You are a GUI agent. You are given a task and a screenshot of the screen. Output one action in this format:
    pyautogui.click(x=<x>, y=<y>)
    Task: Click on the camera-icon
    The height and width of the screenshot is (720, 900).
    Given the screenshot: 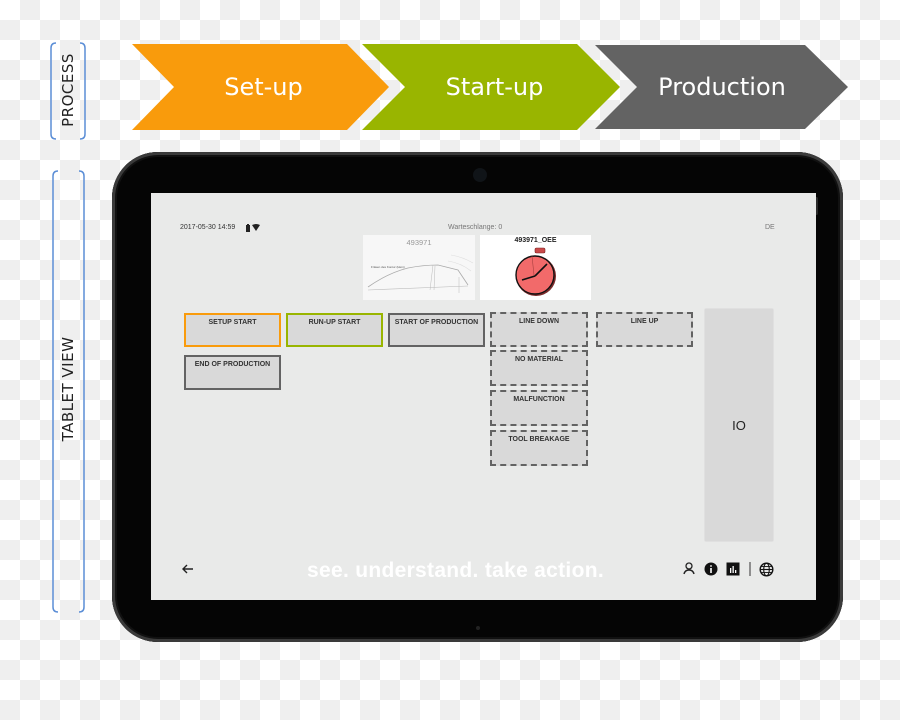 What is the action you would take?
    pyautogui.click(x=480, y=175)
    